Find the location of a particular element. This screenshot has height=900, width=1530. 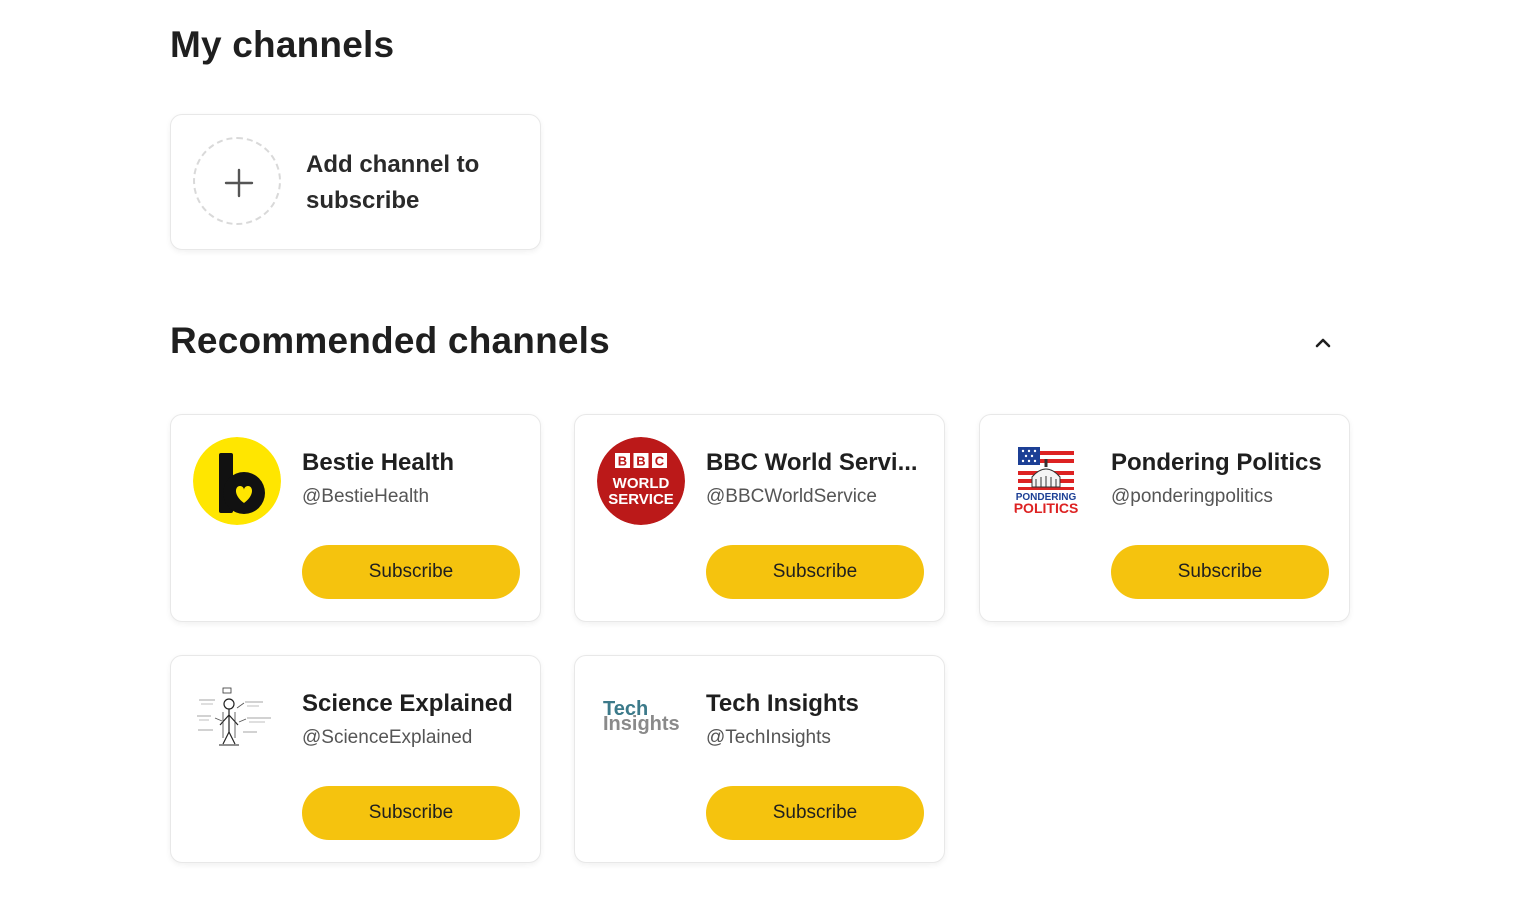

bbc-letter-b1: B is located at coordinates (622, 461).